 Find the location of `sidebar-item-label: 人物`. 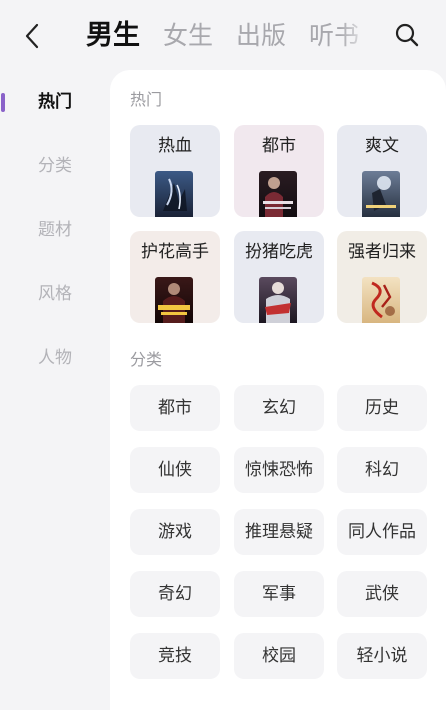

sidebar-item-label: 人物 is located at coordinates (55, 358).